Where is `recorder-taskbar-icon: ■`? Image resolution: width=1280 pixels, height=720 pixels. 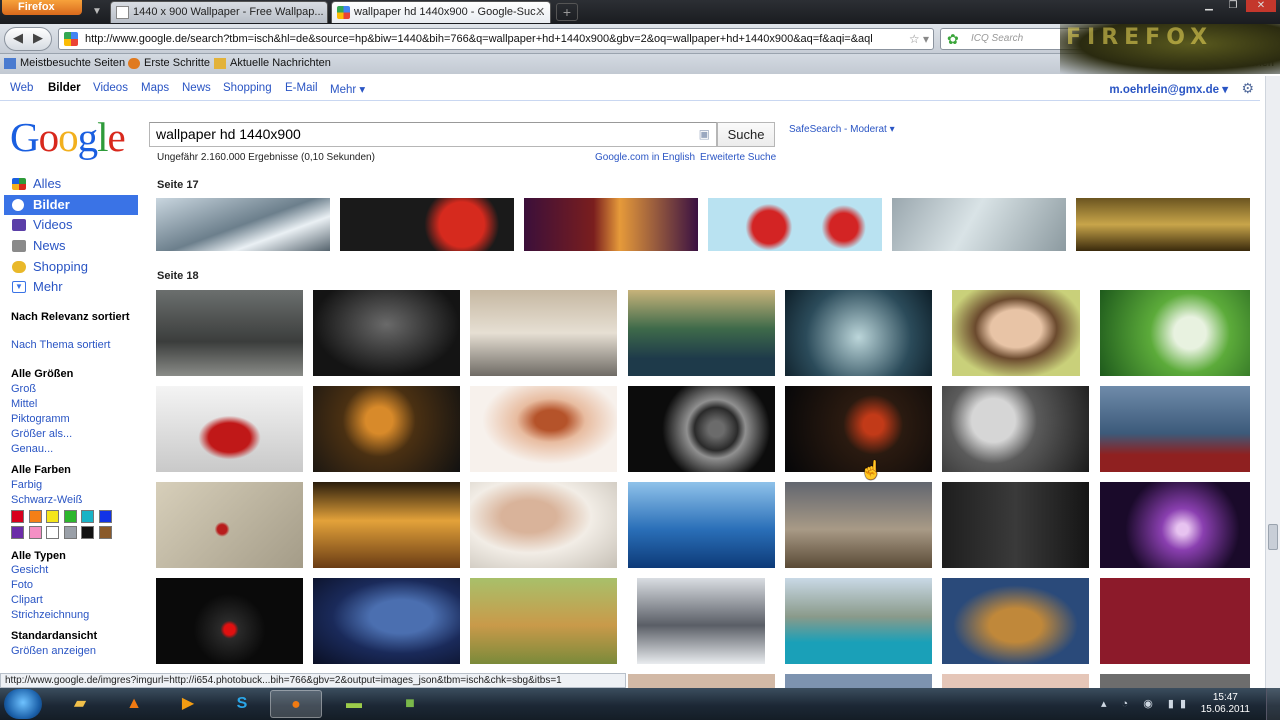
recorder-taskbar-icon: ■ is located at coordinates (410, 704).